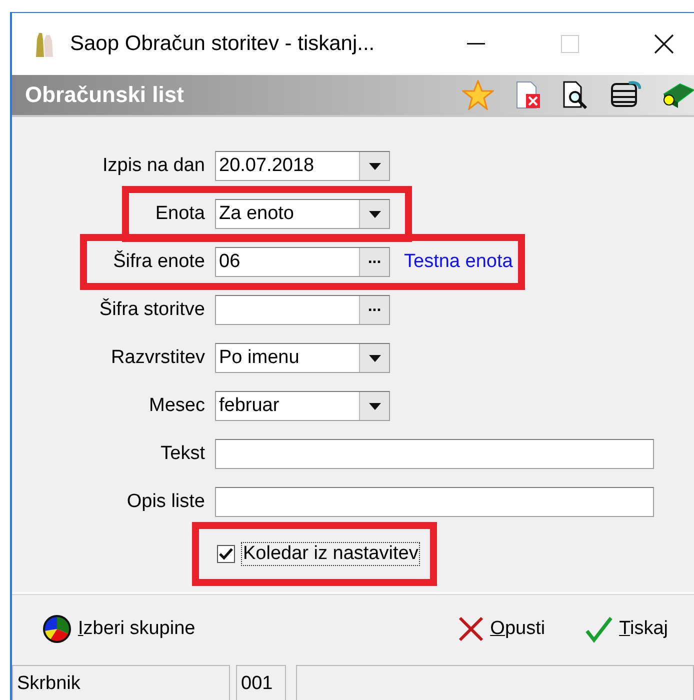 This screenshot has width=694, height=700. What do you see at coordinates (478, 95) in the screenshot?
I see `star-icon` at bounding box center [478, 95].